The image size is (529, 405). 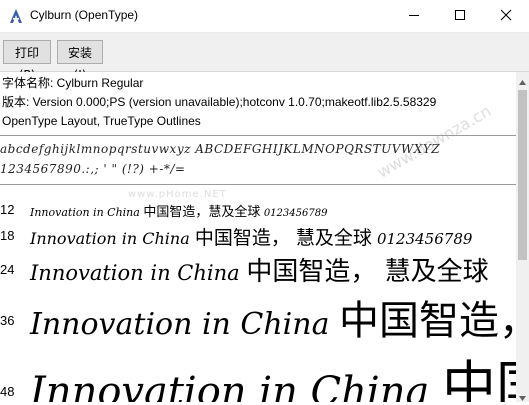 What do you see at coordinates (522, 175) in the screenshot?
I see `scrollbar-thumb` at bounding box center [522, 175].